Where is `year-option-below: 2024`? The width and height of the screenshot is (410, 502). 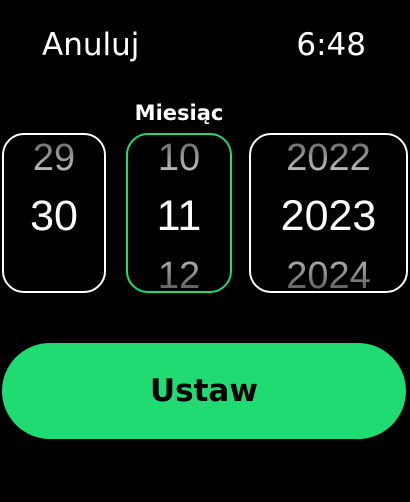
year-option-below: 2024 is located at coordinates (328, 274).